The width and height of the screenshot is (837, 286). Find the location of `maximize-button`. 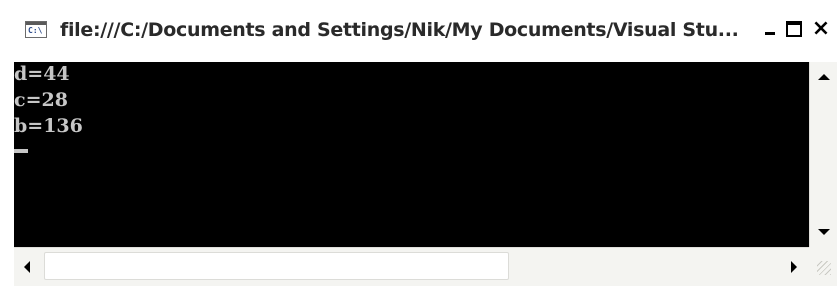

maximize-button is located at coordinates (794, 29).